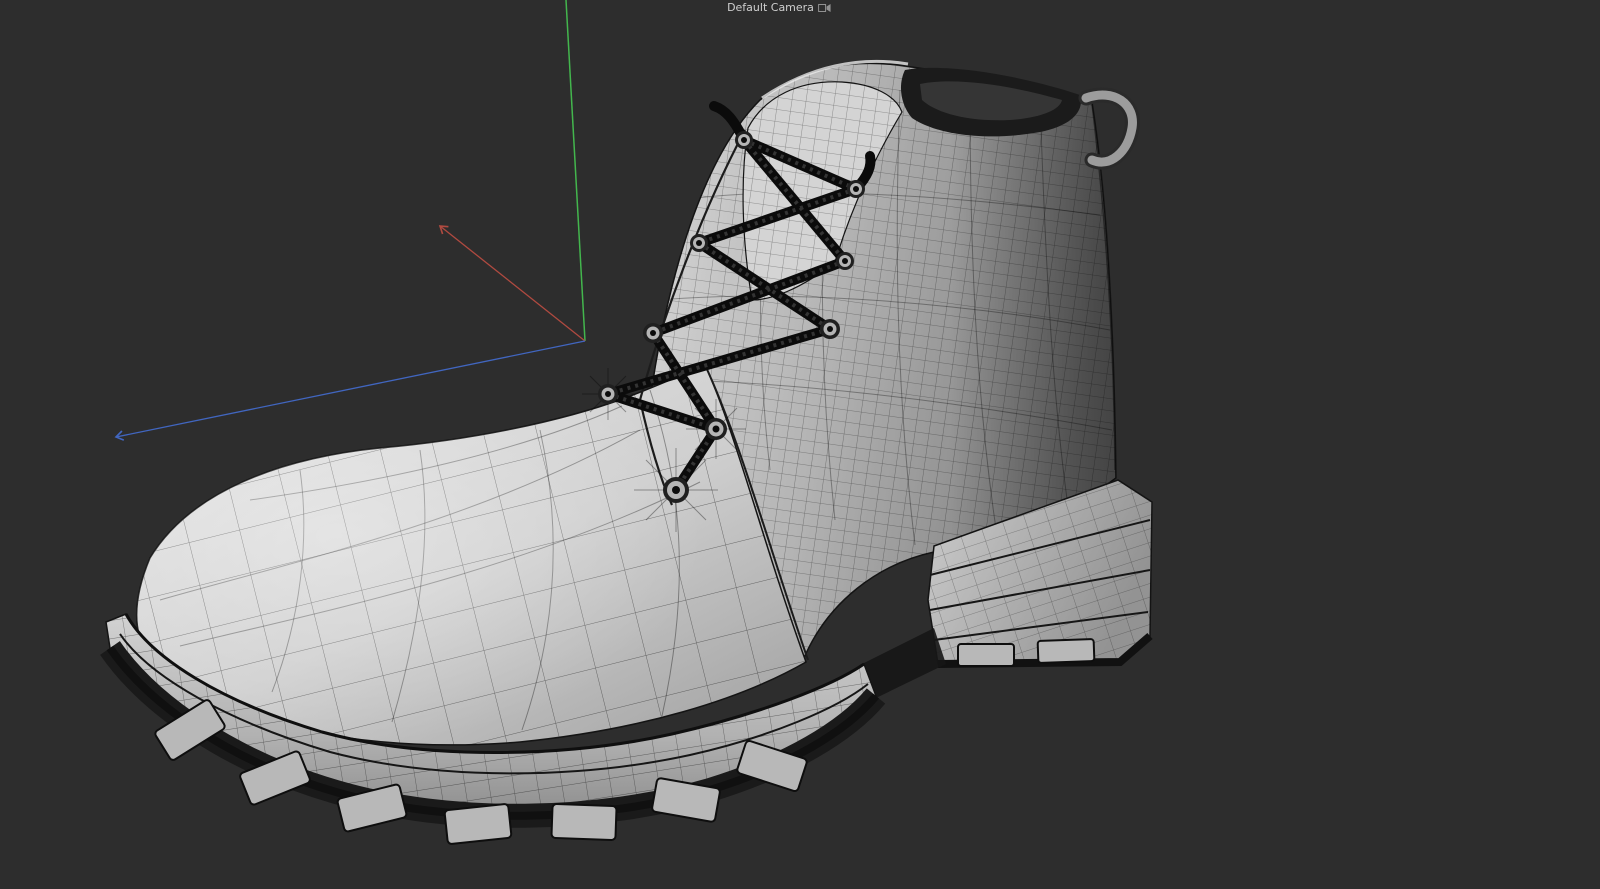 Image resolution: width=1600 pixels, height=889 pixels. I want to click on camera-label-text: Default Camera, so click(770, 7).